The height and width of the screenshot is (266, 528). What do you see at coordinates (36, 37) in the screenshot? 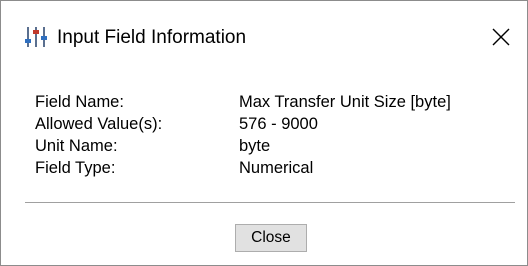
I see `sliders-icon` at bounding box center [36, 37].